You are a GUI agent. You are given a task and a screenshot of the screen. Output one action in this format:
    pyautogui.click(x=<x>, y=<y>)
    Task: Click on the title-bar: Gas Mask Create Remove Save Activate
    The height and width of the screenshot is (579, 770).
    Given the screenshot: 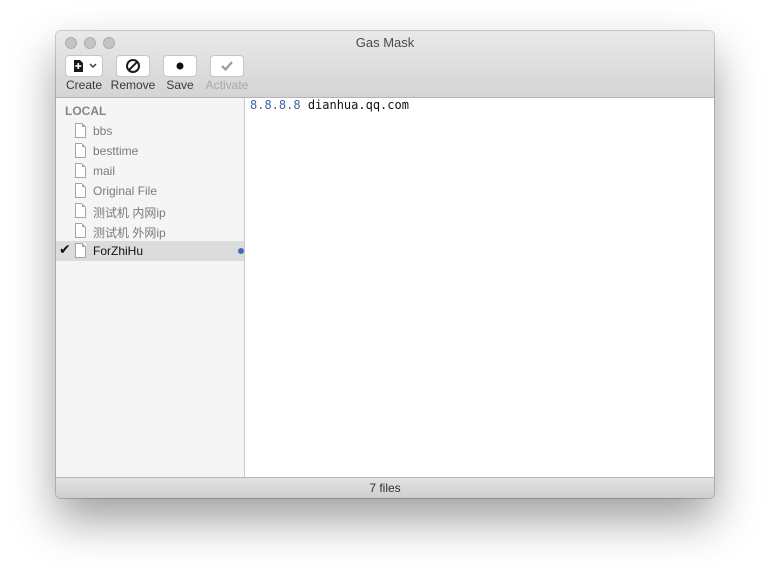 What is the action you would take?
    pyautogui.click(x=385, y=64)
    